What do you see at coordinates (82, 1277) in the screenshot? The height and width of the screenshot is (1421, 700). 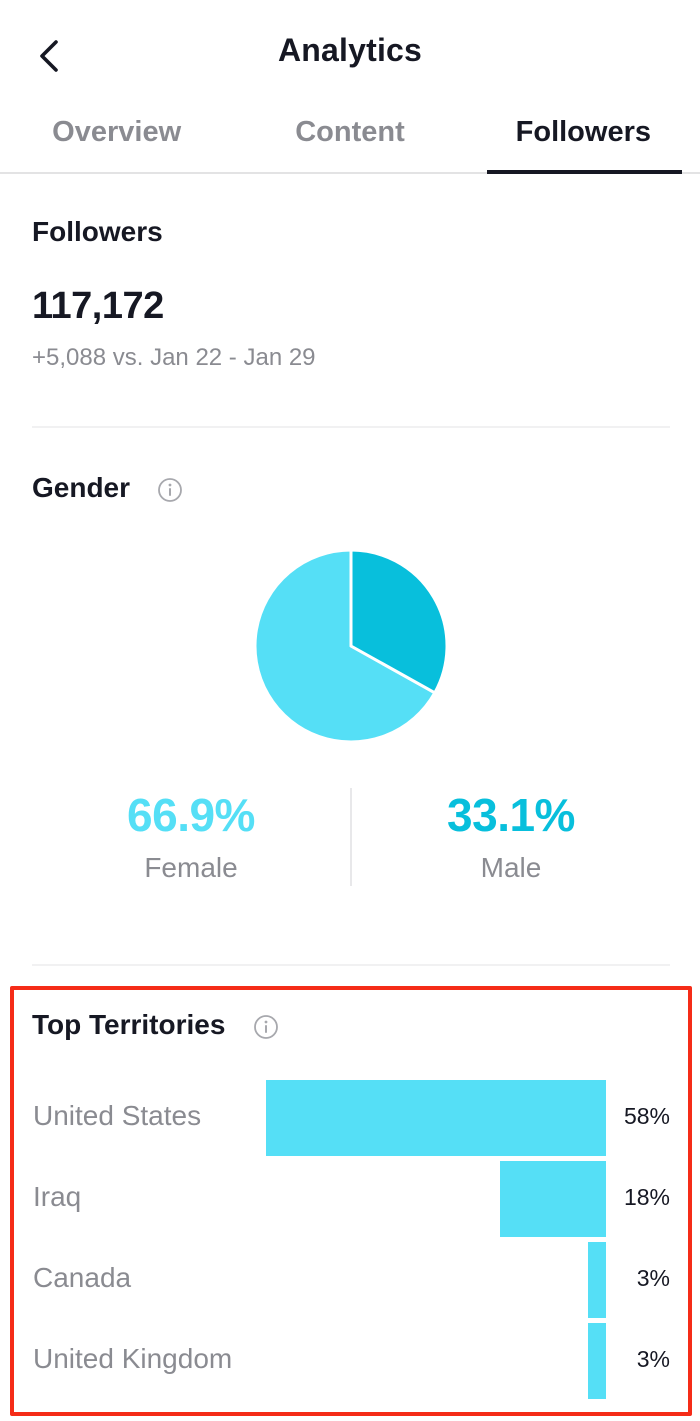 I see `territory-name: Canada` at bounding box center [82, 1277].